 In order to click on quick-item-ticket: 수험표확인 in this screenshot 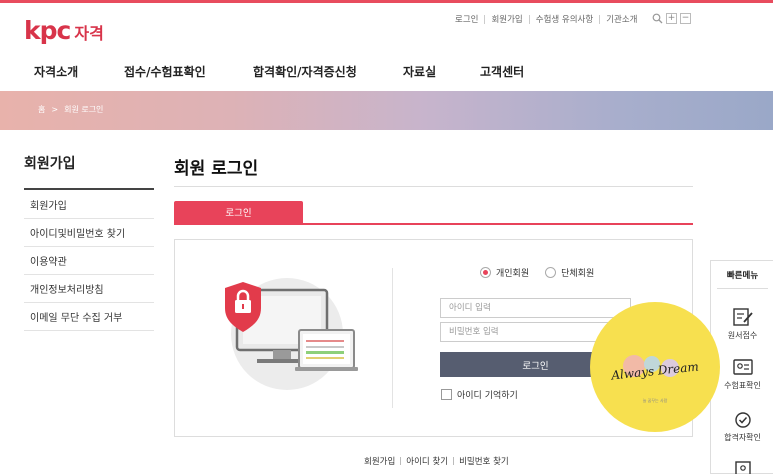, I will do `click(742, 374)`.